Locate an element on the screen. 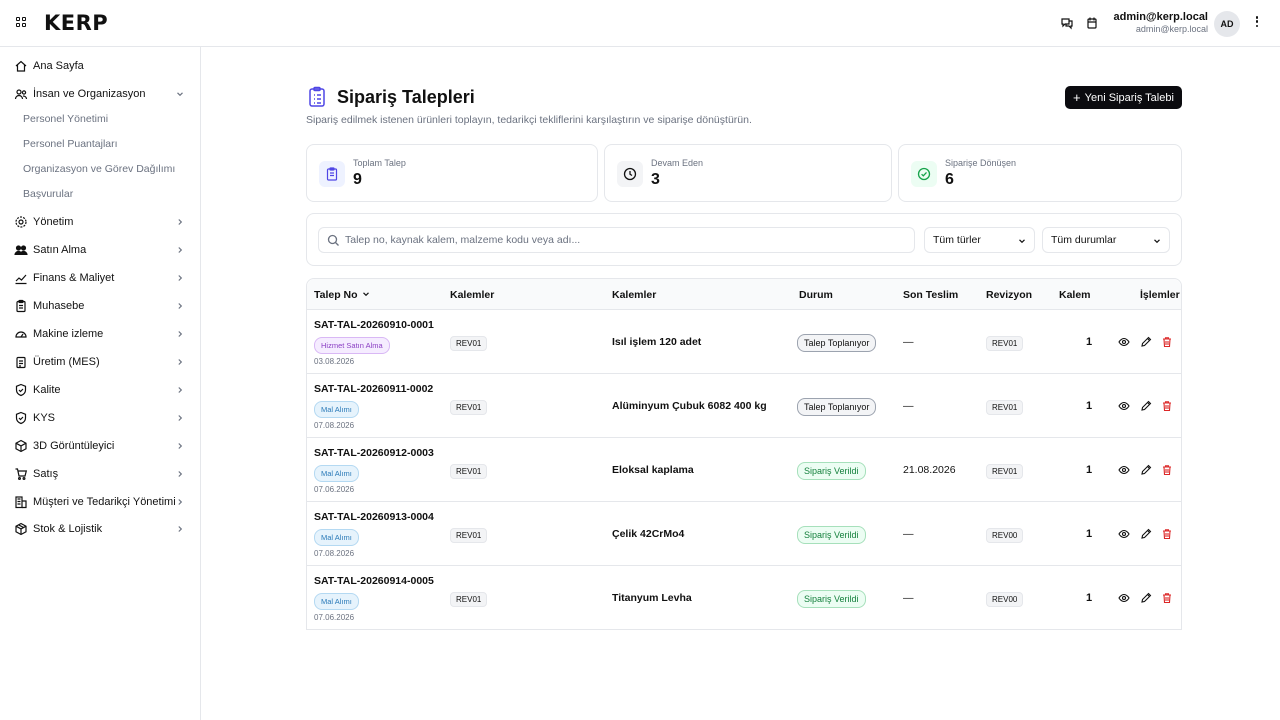 This screenshot has height=720, width=1280. sidebar-item-4: Finans & Maliyet is located at coordinates (100, 278).